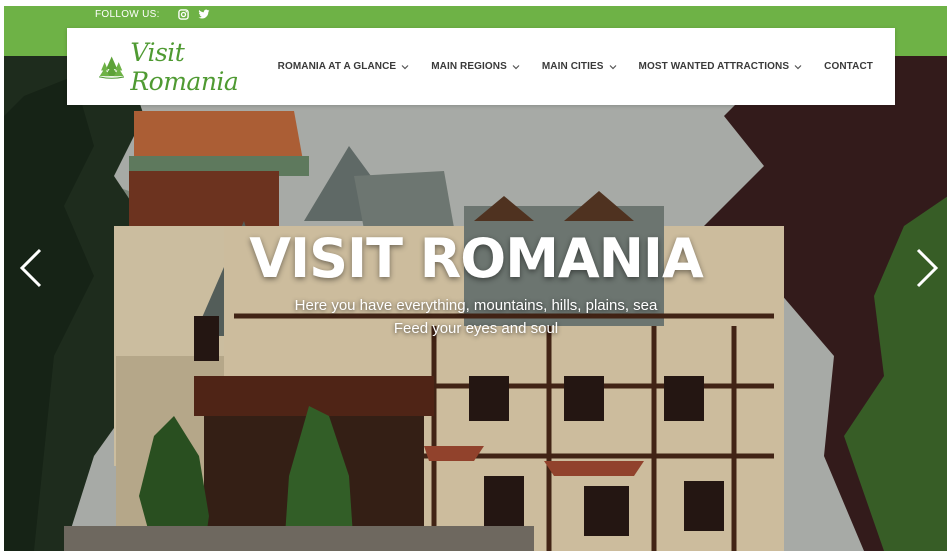 This screenshot has height=551, width=947. I want to click on nav-item-contact: CONTACT, so click(848, 66).